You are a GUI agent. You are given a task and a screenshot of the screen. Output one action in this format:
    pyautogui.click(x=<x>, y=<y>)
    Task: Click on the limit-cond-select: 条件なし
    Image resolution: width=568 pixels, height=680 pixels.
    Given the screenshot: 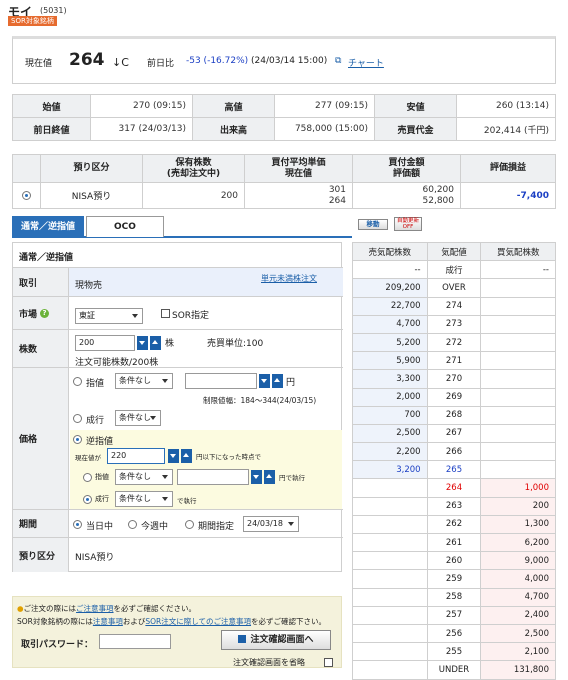 What is the action you would take?
    pyautogui.click(x=144, y=381)
    